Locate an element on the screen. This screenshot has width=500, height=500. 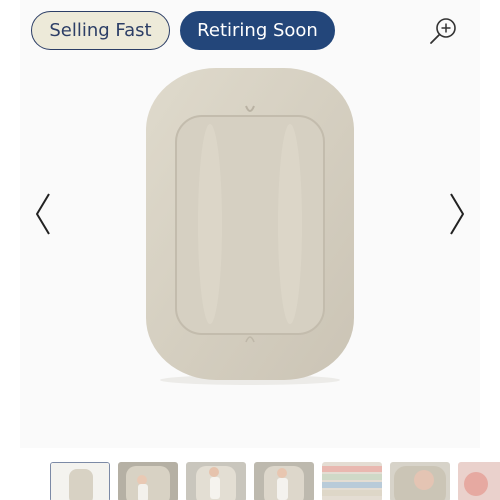
zoom-in-icon is located at coordinates (443, 31).